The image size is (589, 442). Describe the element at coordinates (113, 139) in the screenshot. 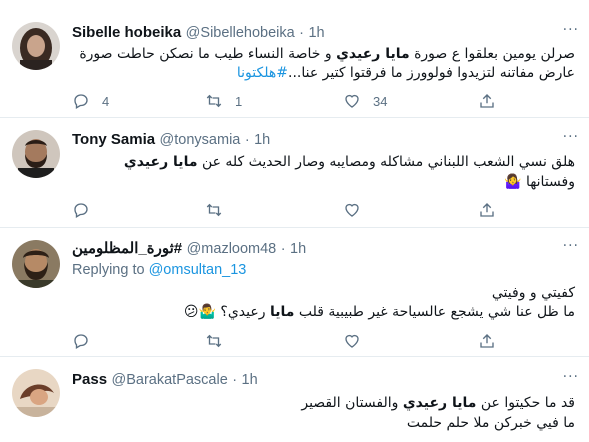

I see `display-name: Tony Samia` at that location.